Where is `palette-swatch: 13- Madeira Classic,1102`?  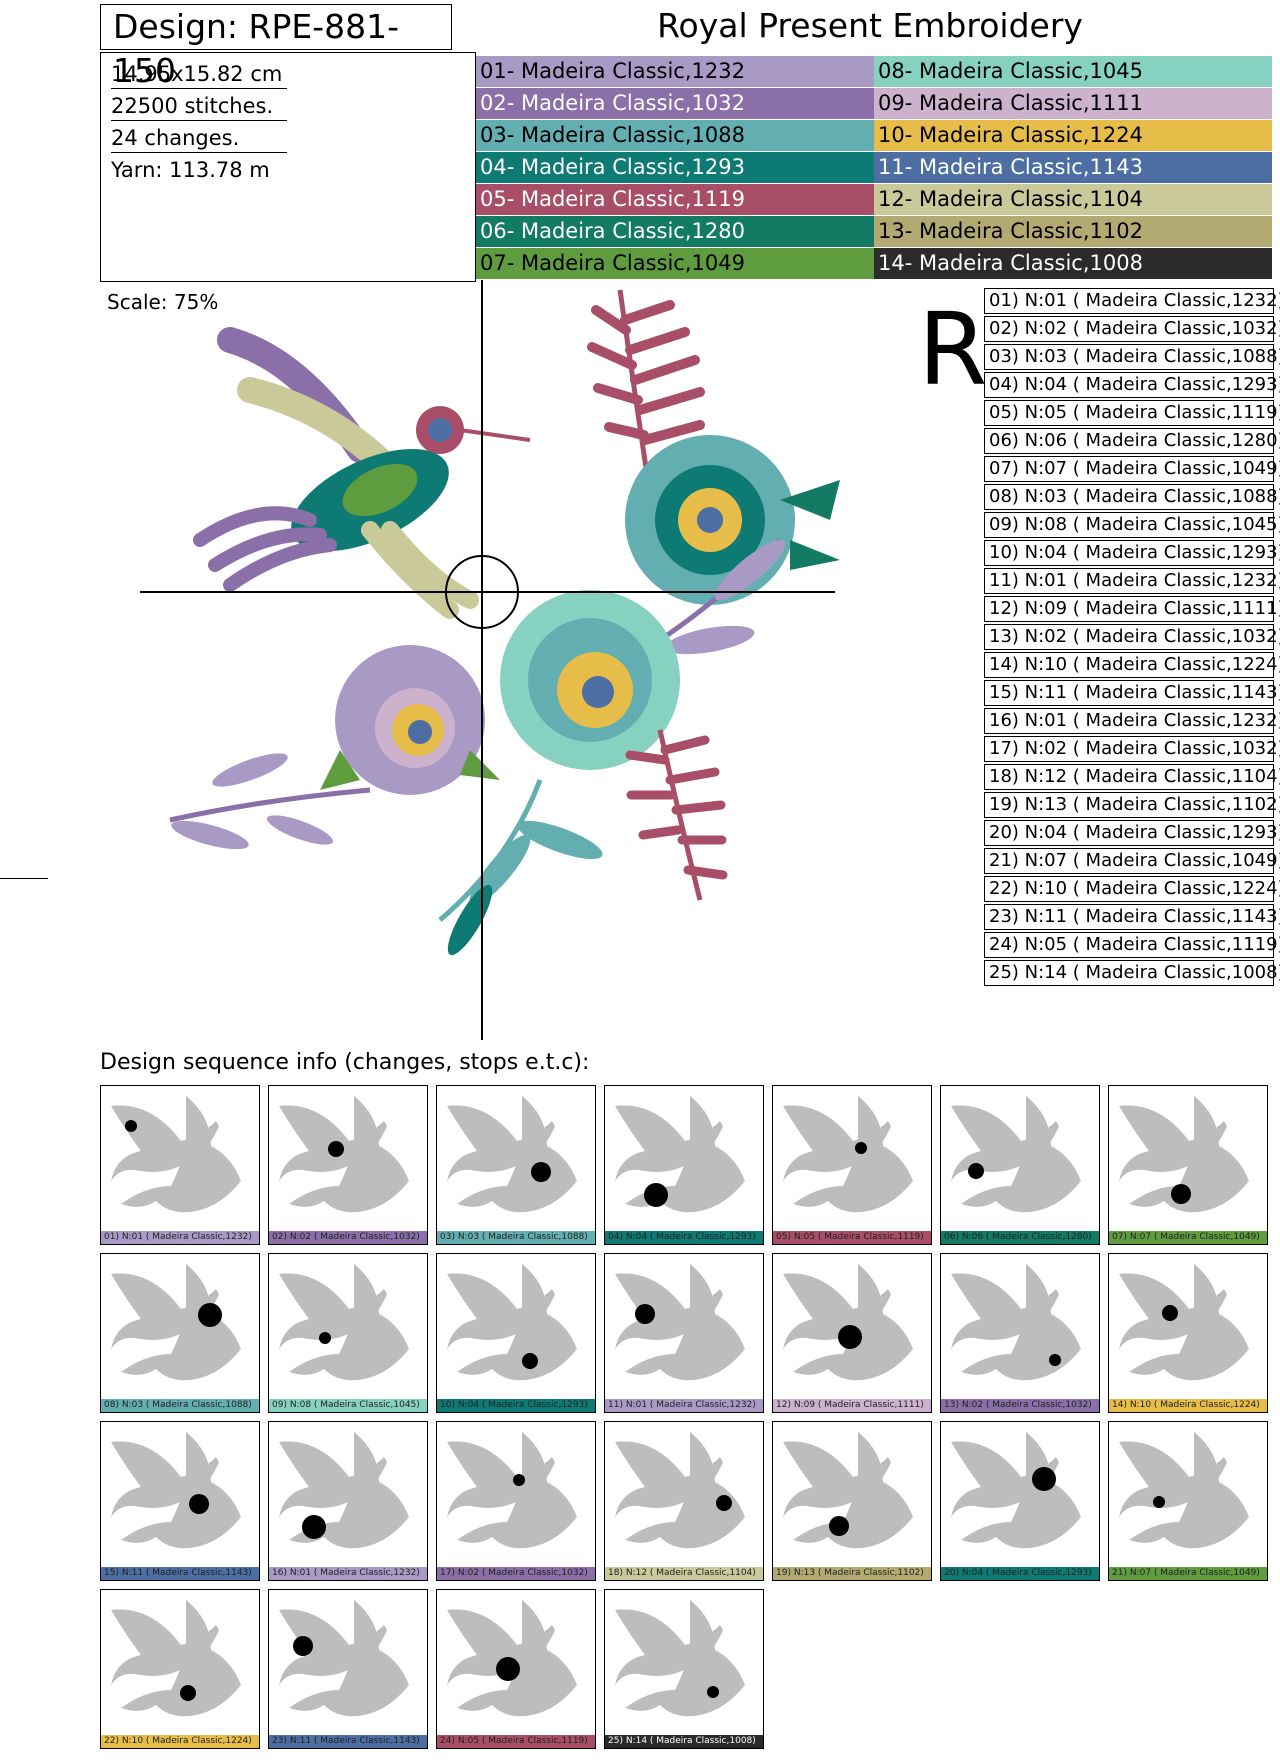
palette-swatch: 13- Madeira Classic,1102 is located at coordinates (1073, 231).